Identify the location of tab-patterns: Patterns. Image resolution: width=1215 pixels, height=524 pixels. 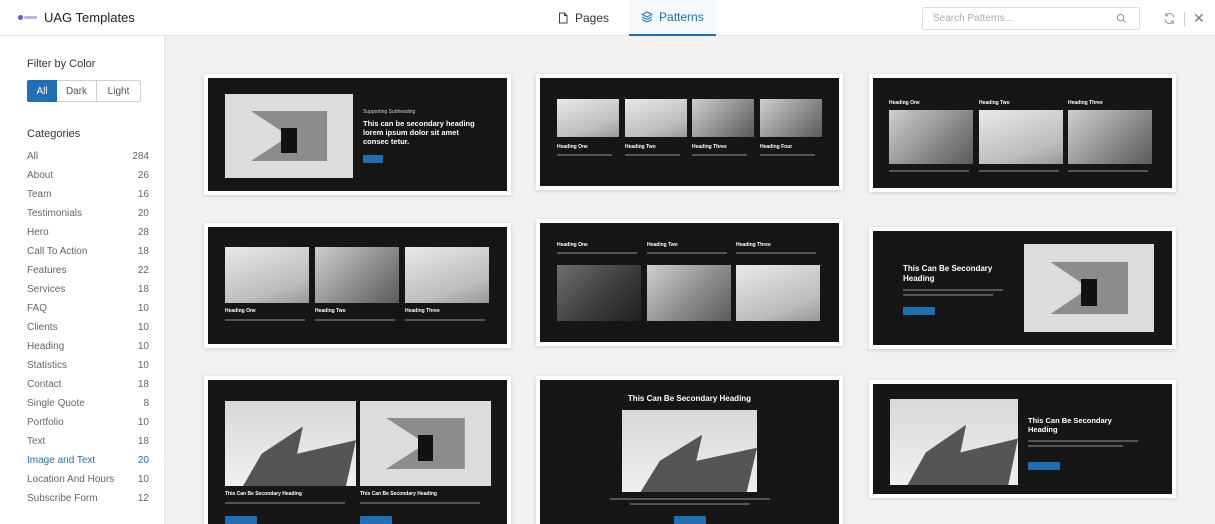
(672, 18).